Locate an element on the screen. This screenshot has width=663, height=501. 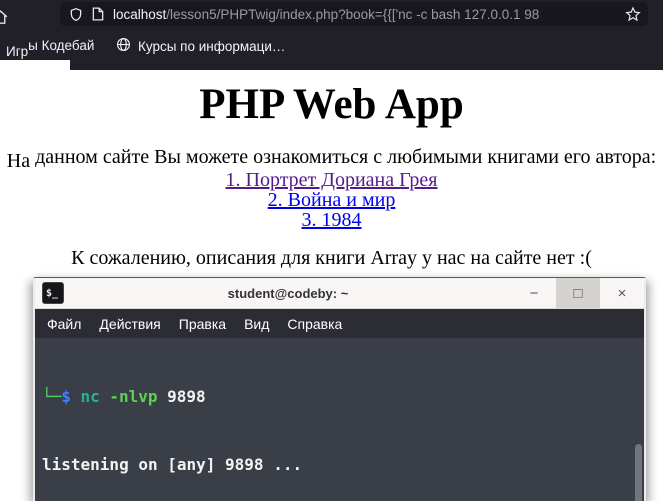
terminal-app-icon: $_ is located at coordinates (53, 293).